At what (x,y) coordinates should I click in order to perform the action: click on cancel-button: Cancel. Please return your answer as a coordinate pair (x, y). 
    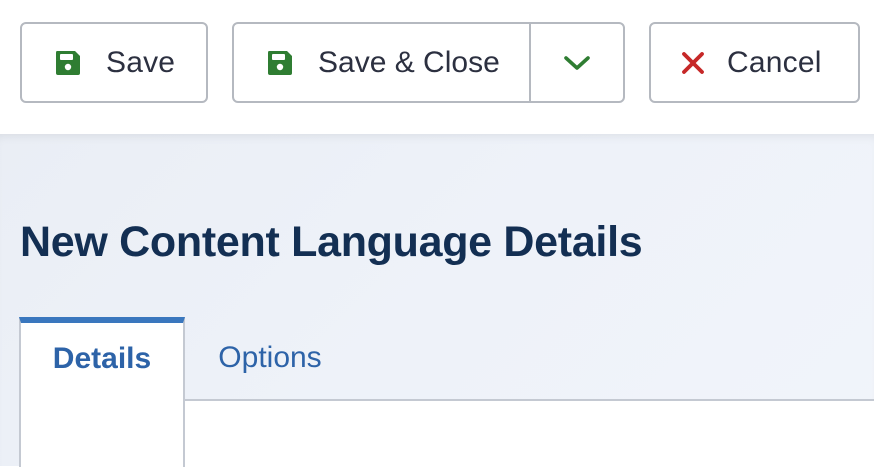
    Looking at the image, I should click on (754, 62).